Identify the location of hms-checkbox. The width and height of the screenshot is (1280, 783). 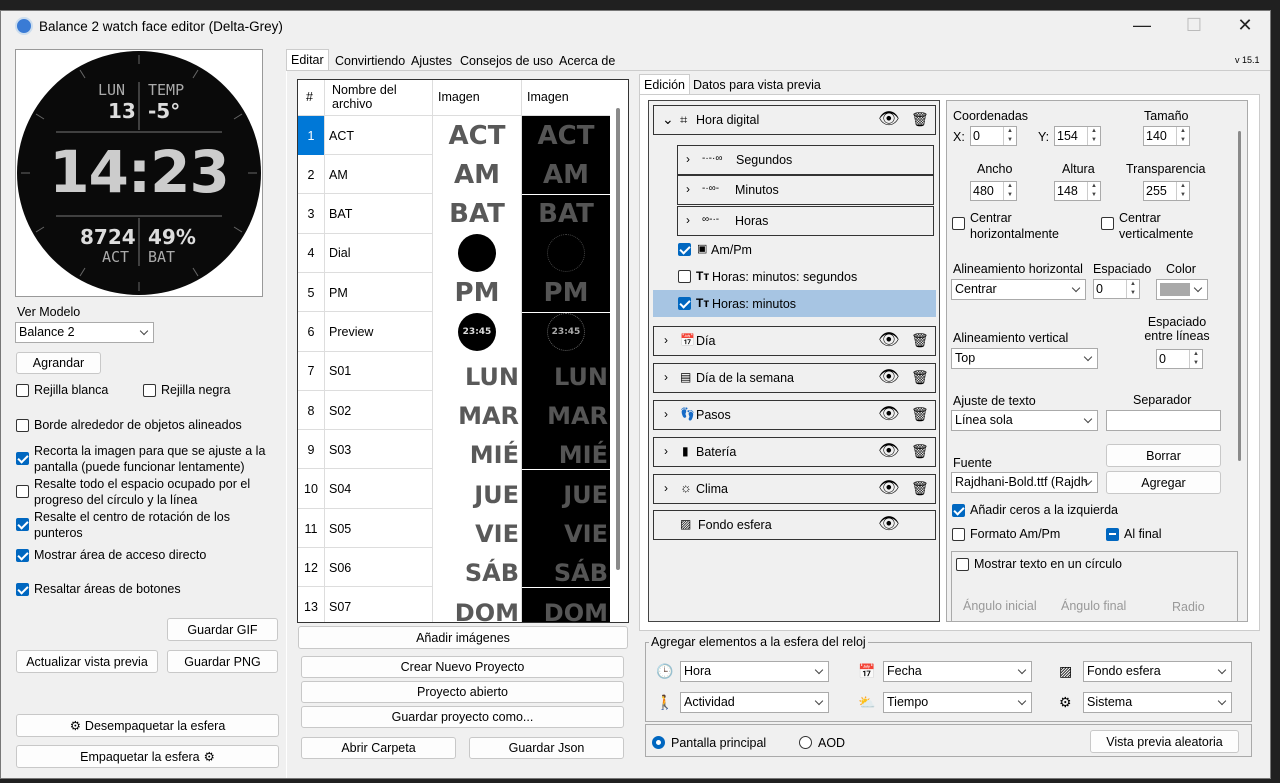
(684, 276).